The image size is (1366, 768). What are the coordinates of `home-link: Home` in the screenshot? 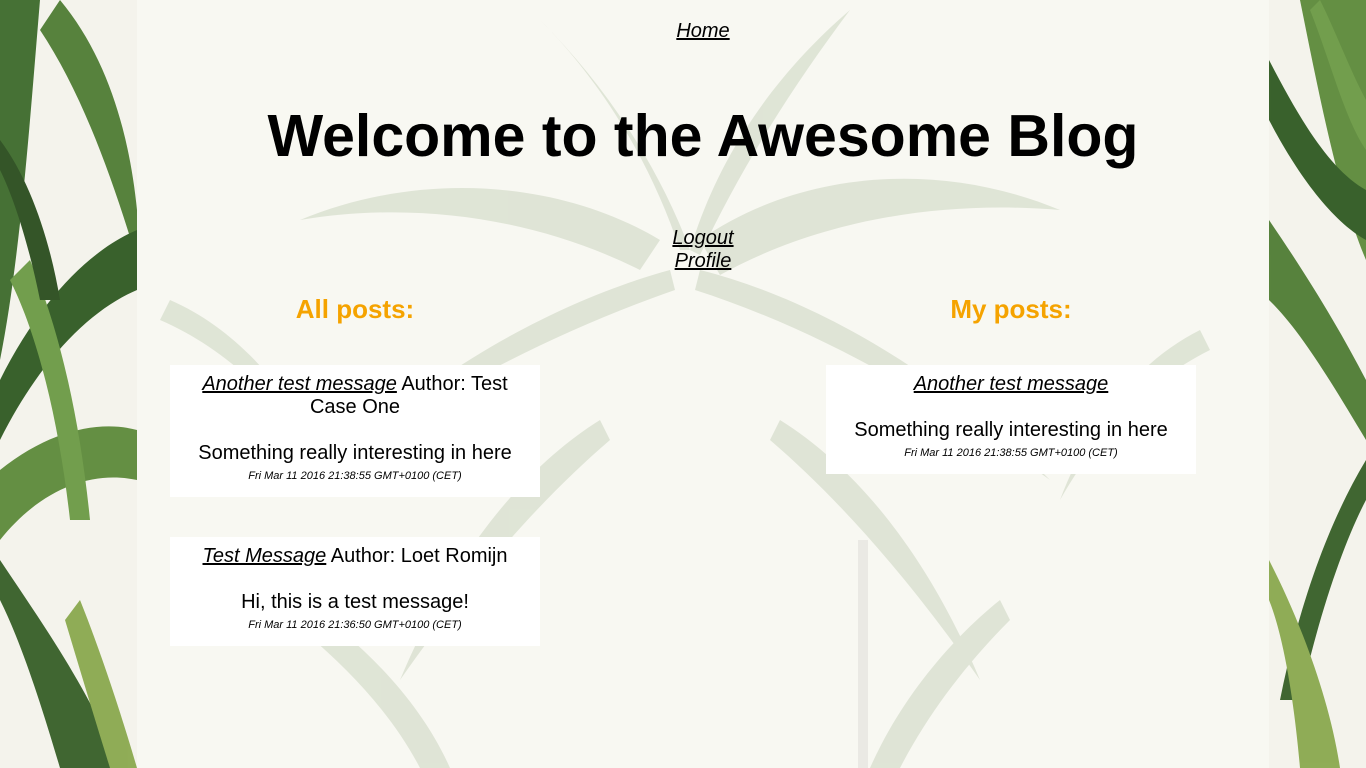 It's located at (702, 31).